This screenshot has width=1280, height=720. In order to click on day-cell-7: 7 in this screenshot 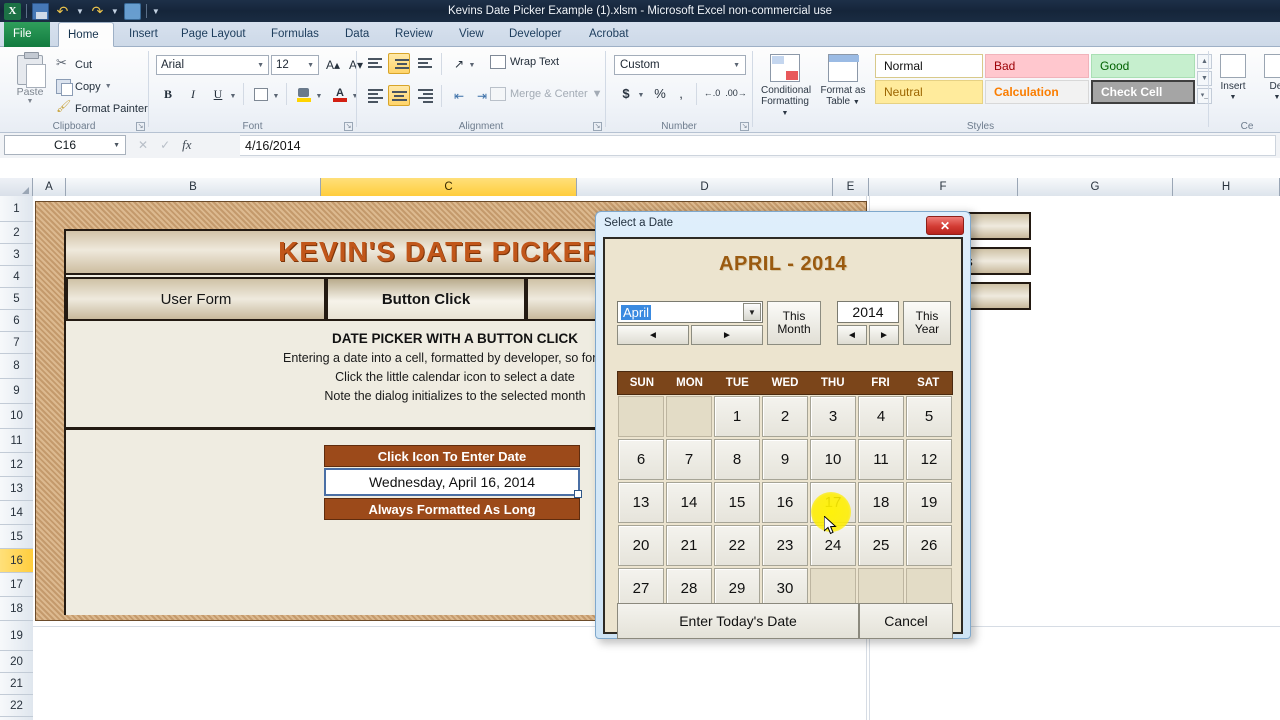, I will do `click(689, 459)`.